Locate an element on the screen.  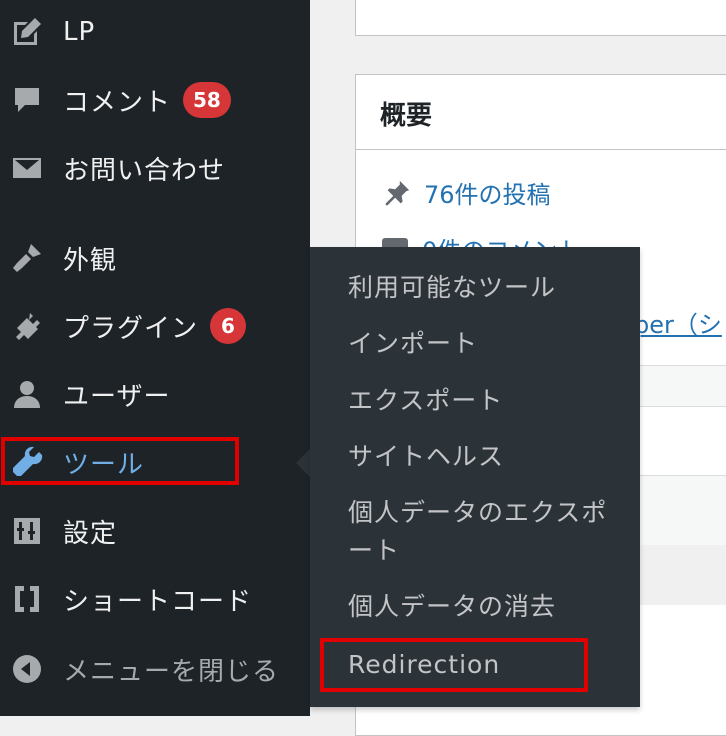
panel-title: 概要 is located at coordinates (406, 116).